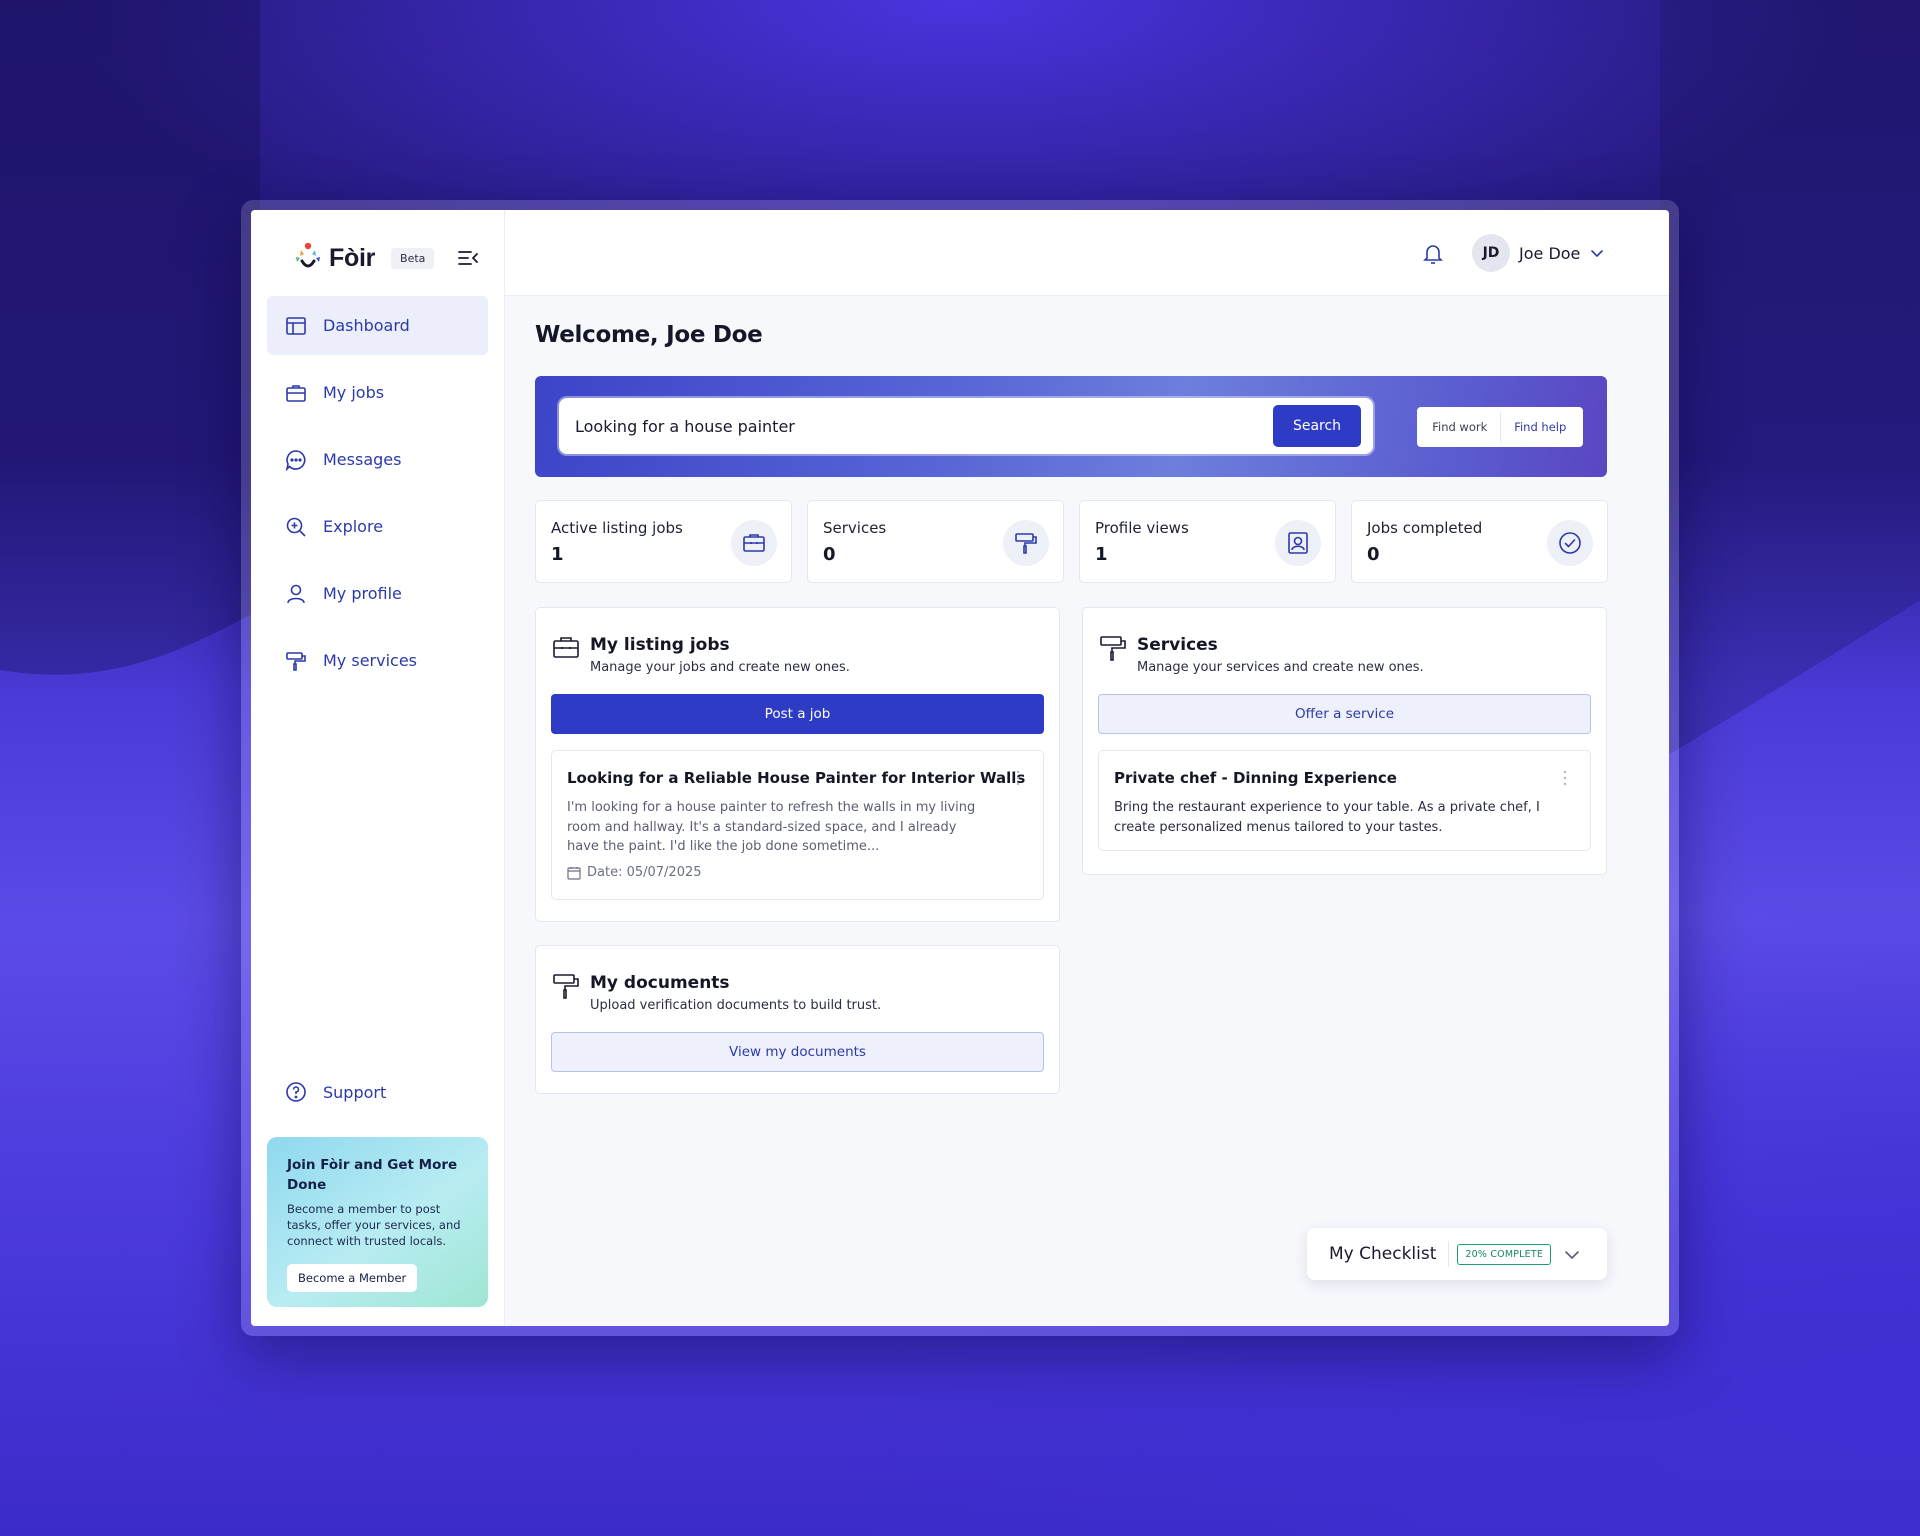 This screenshot has width=1920, height=1536. What do you see at coordinates (1344, 714) in the screenshot?
I see `offer-service-button: Offer a service` at bounding box center [1344, 714].